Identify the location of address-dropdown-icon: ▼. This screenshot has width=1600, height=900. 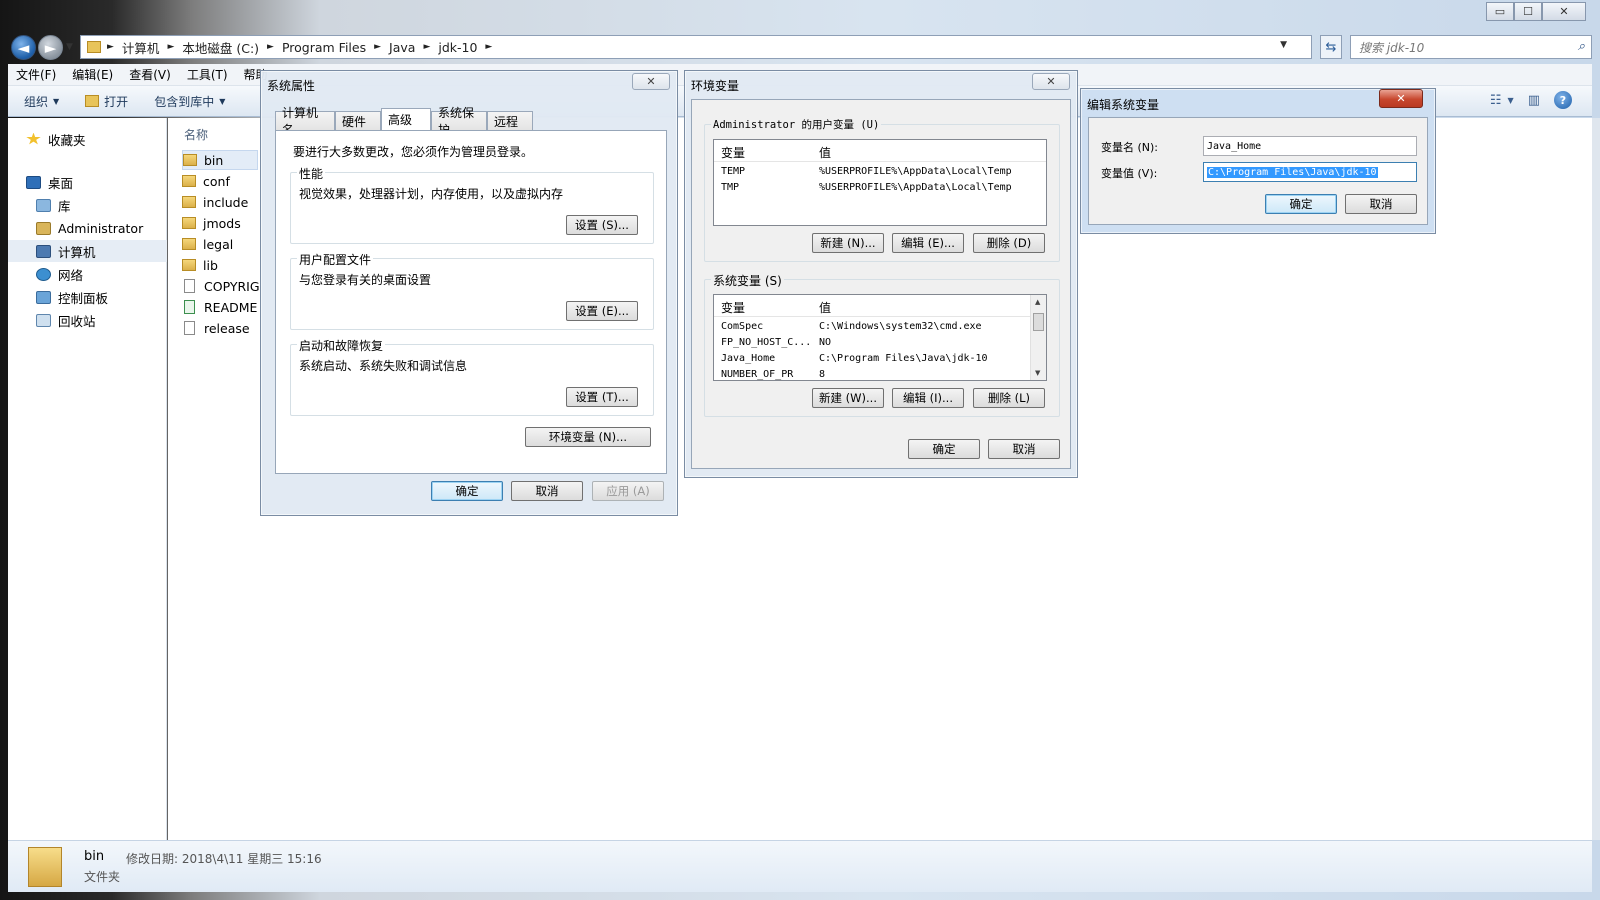
(1283, 45).